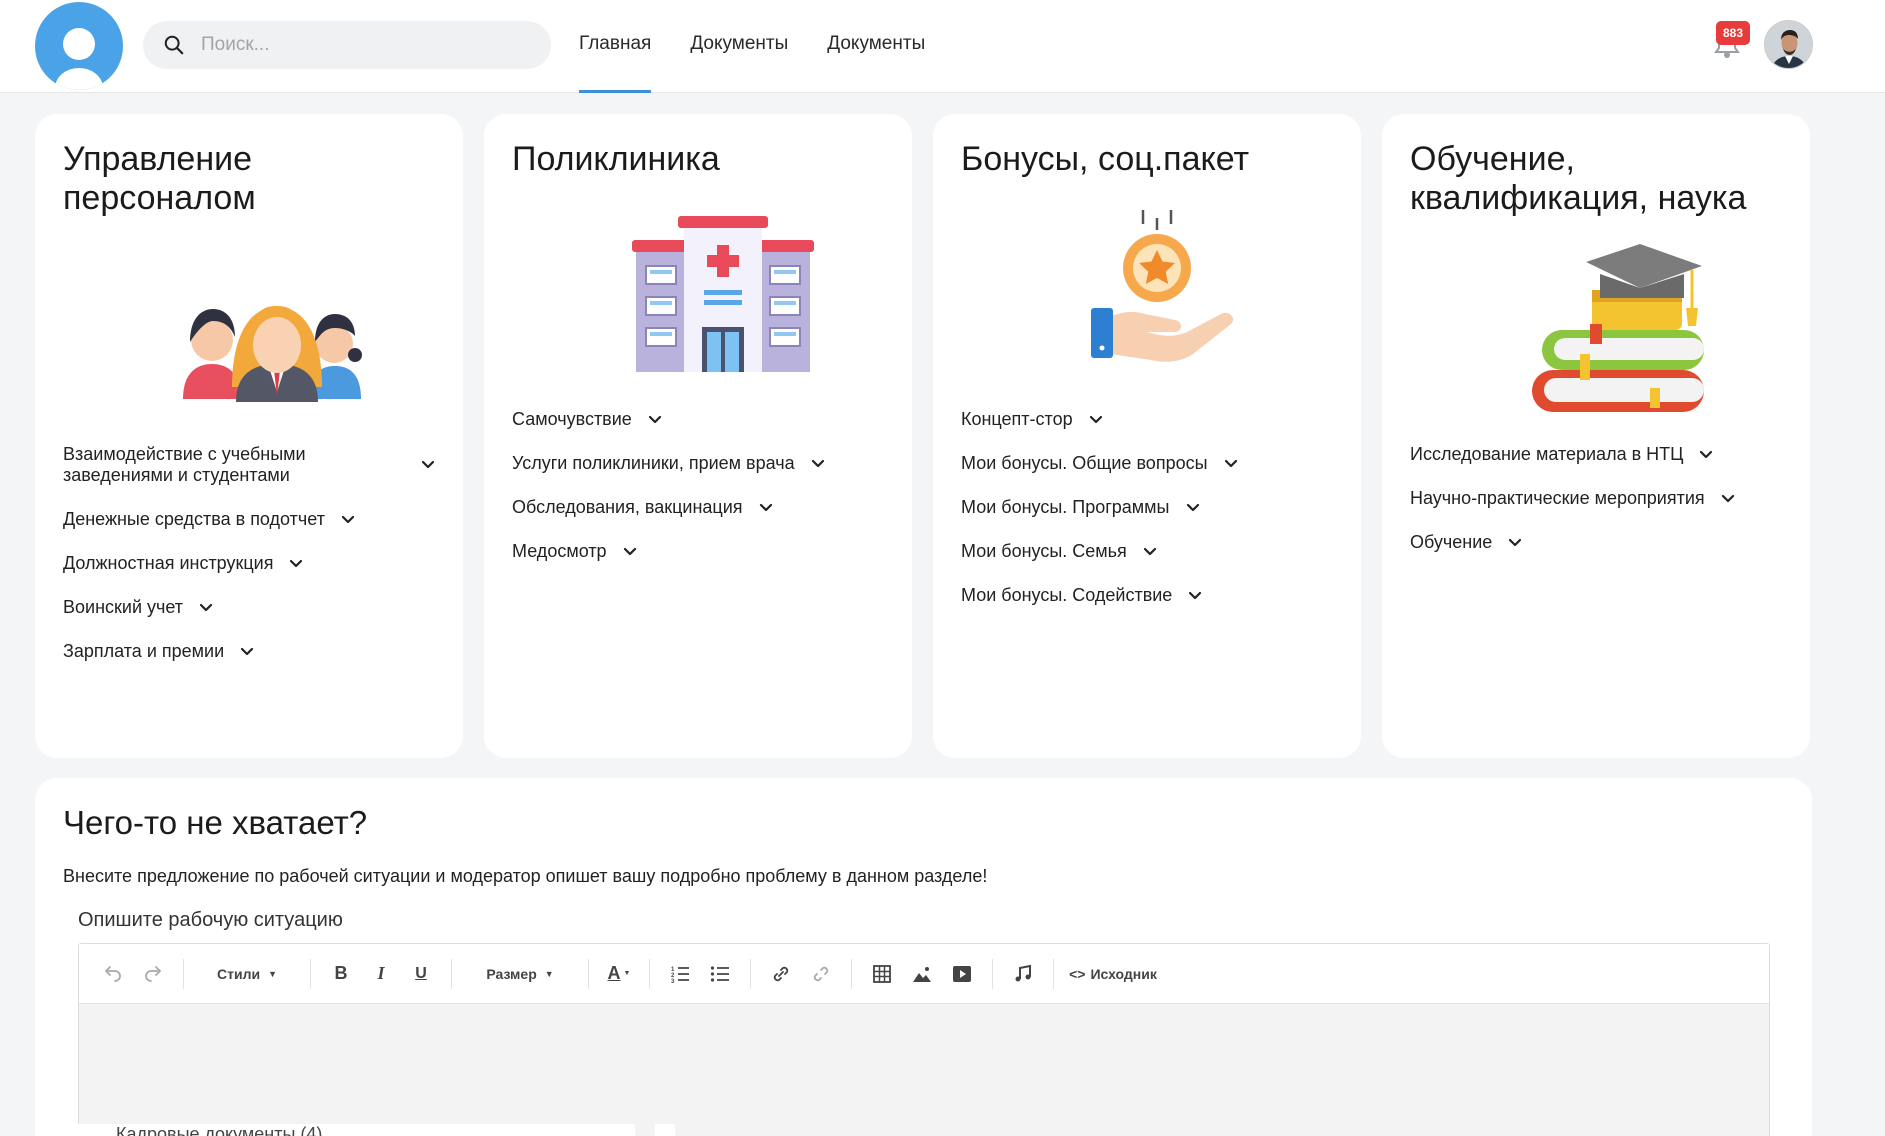 This screenshot has width=1885, height=1136. Describe the element at coordinates (1557, 498) in the screenshot. I see `item-label: Научно-практические мероприятия` at that location.